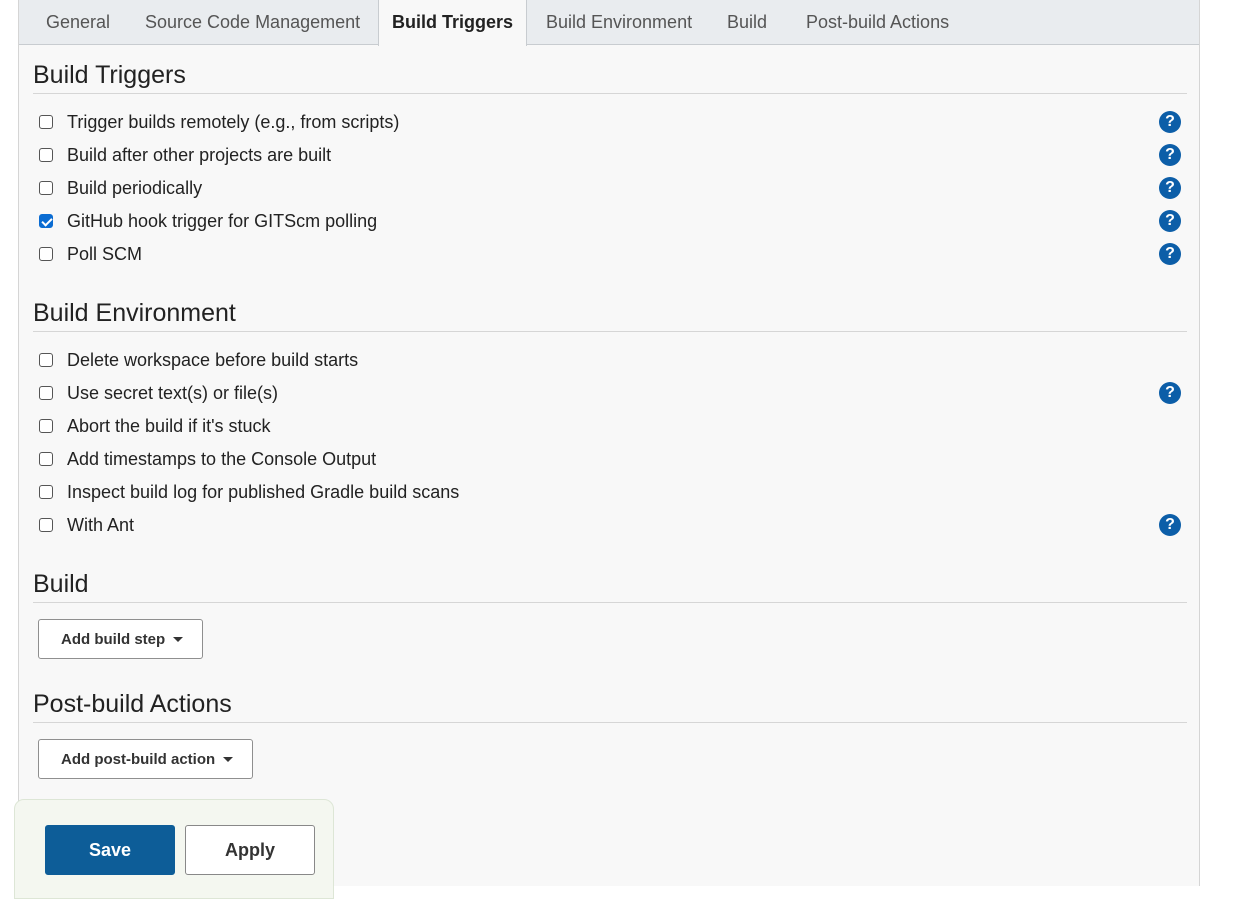 Image resolution: width=1241 pixels, height=899 pixels. What do you see at coordinates (46, 492) in the screenshot?
I see `checkbox-inspect-gradle-scans` at bounding box center [46, 492].